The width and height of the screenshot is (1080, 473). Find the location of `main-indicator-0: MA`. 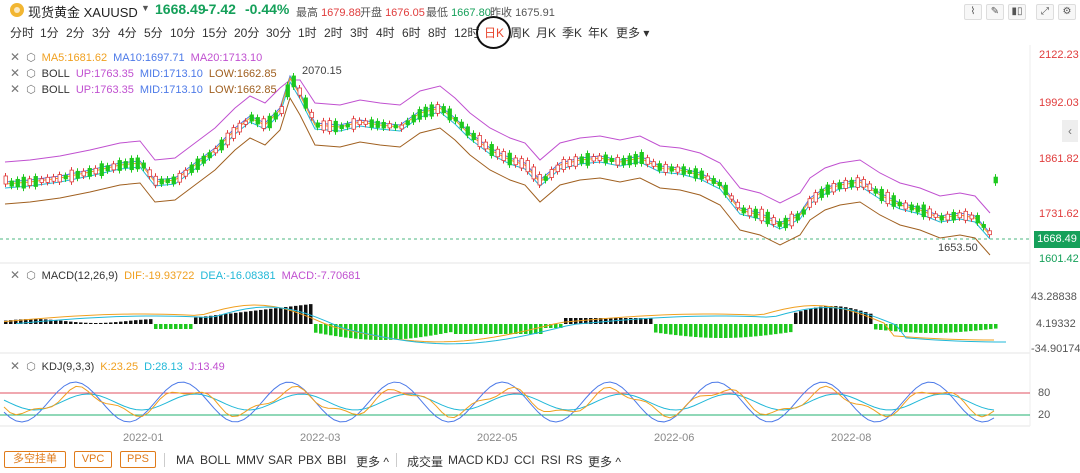

main-indicator-0: MA is located at coordinates (185, 460).